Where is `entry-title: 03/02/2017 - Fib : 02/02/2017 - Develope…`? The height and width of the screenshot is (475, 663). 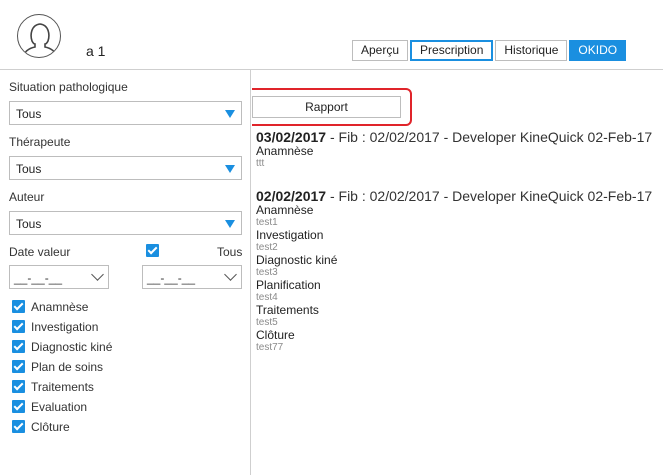
entry-title: 03/02/2017 - Fib : 02/02/2017 - Develope… is located at coordinates (454, 137).